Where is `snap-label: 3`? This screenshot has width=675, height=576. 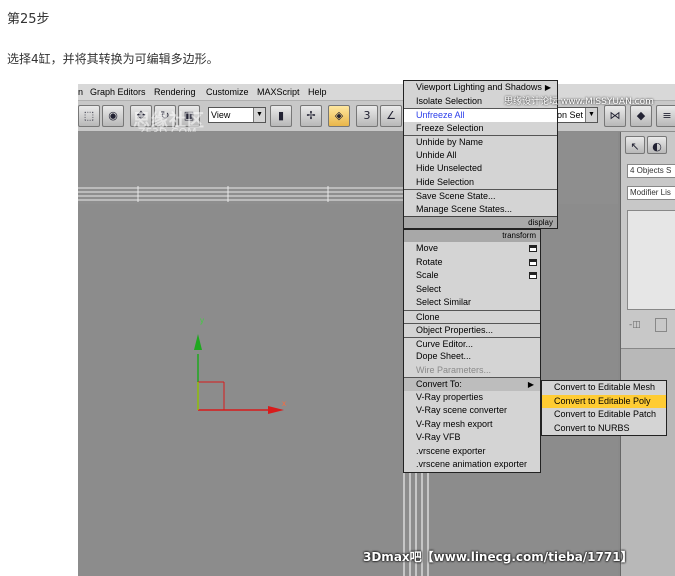 snap-label: 3 is located at coordinates (367, 115).